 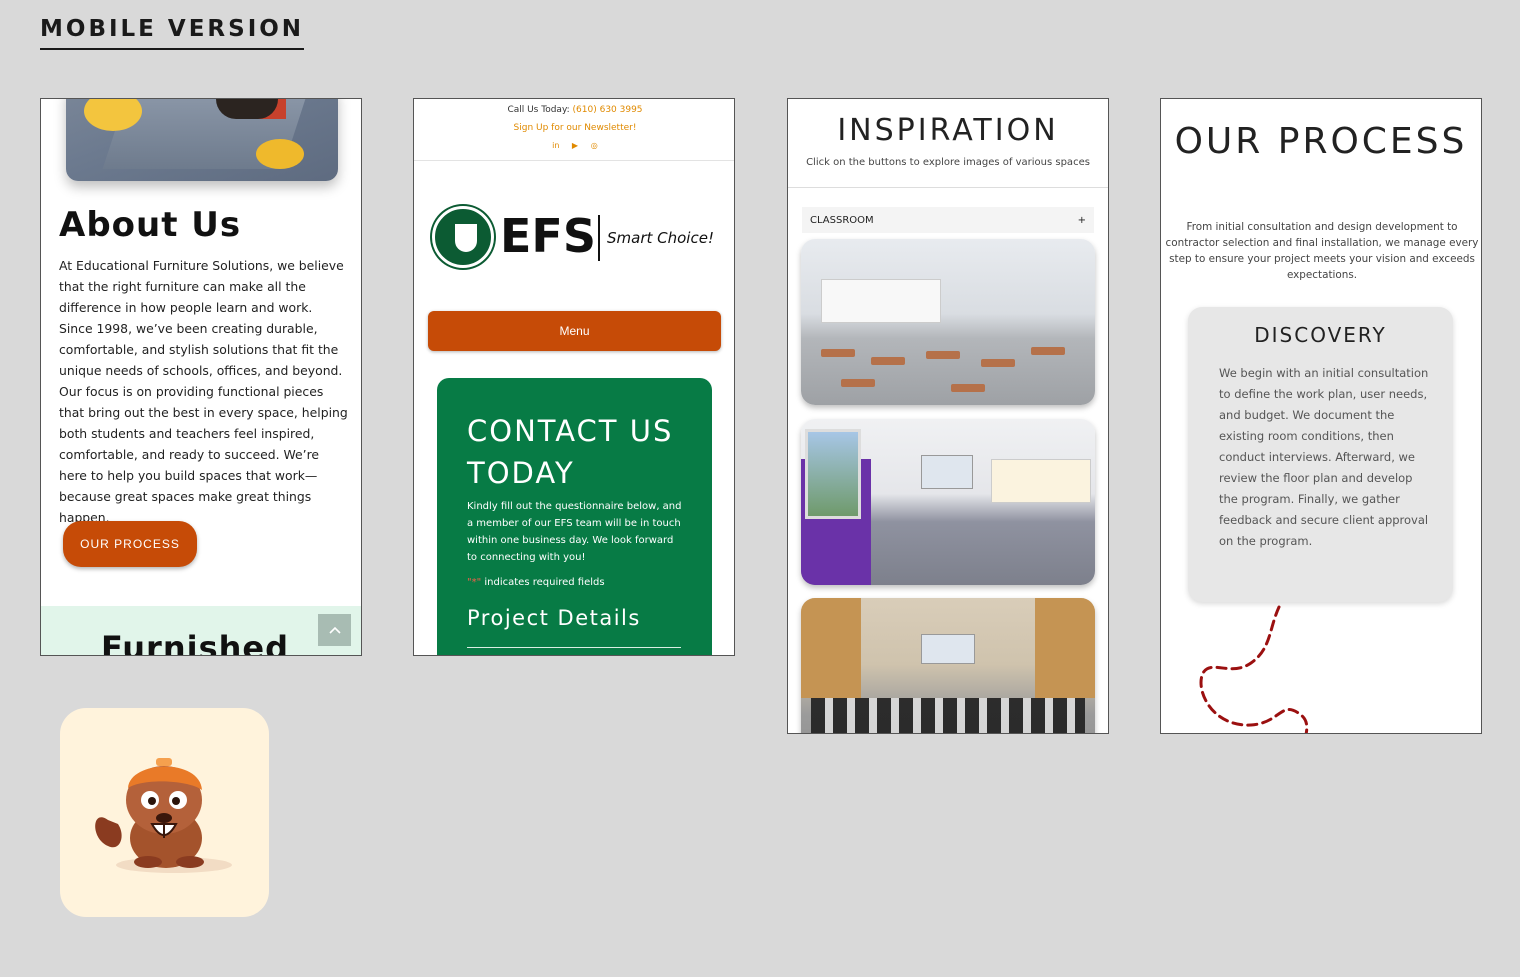 What do you see at coordinates (150, 225) in the screenshot?
I see `about-title: About Us` at bounding box center [150, 225].